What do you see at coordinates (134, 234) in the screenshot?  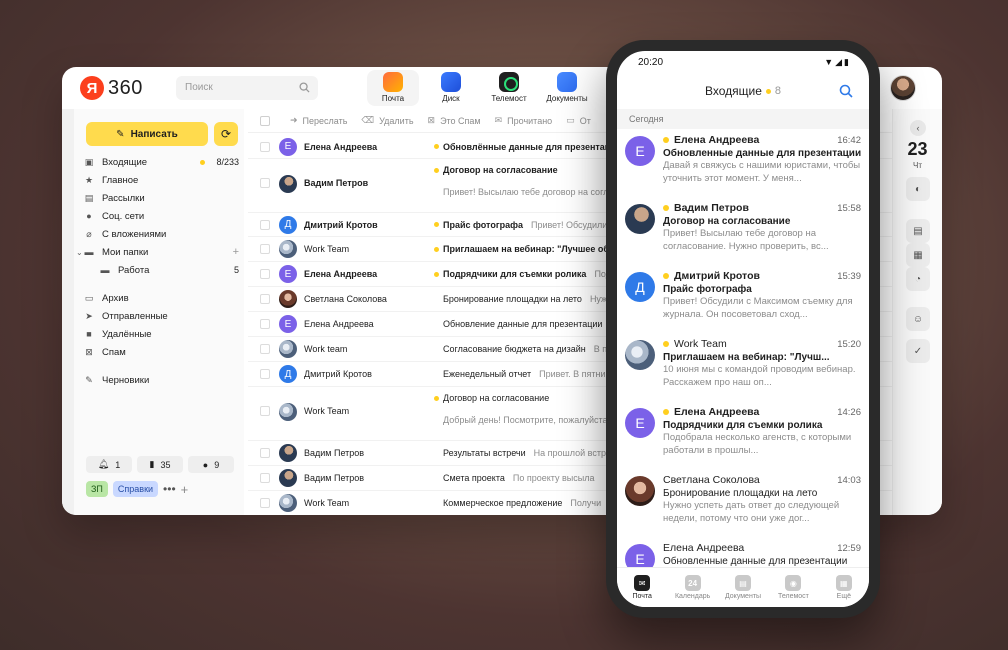 I see `folder-label: С вложениями` at bounding box center [134, 234].